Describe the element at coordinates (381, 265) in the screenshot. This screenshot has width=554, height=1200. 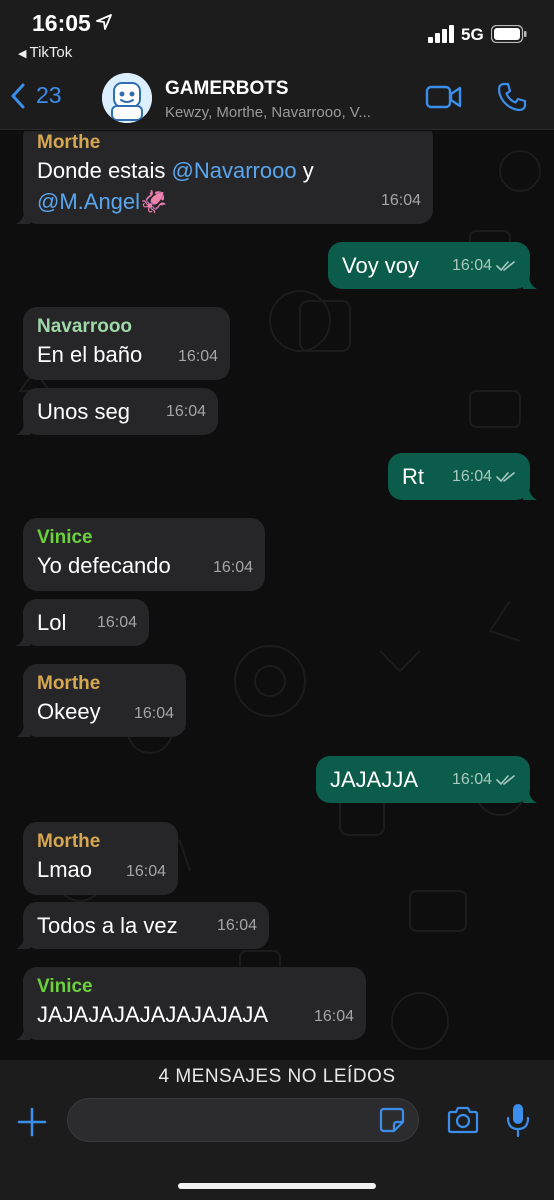
I see `message-text: Voy voy` at that location.